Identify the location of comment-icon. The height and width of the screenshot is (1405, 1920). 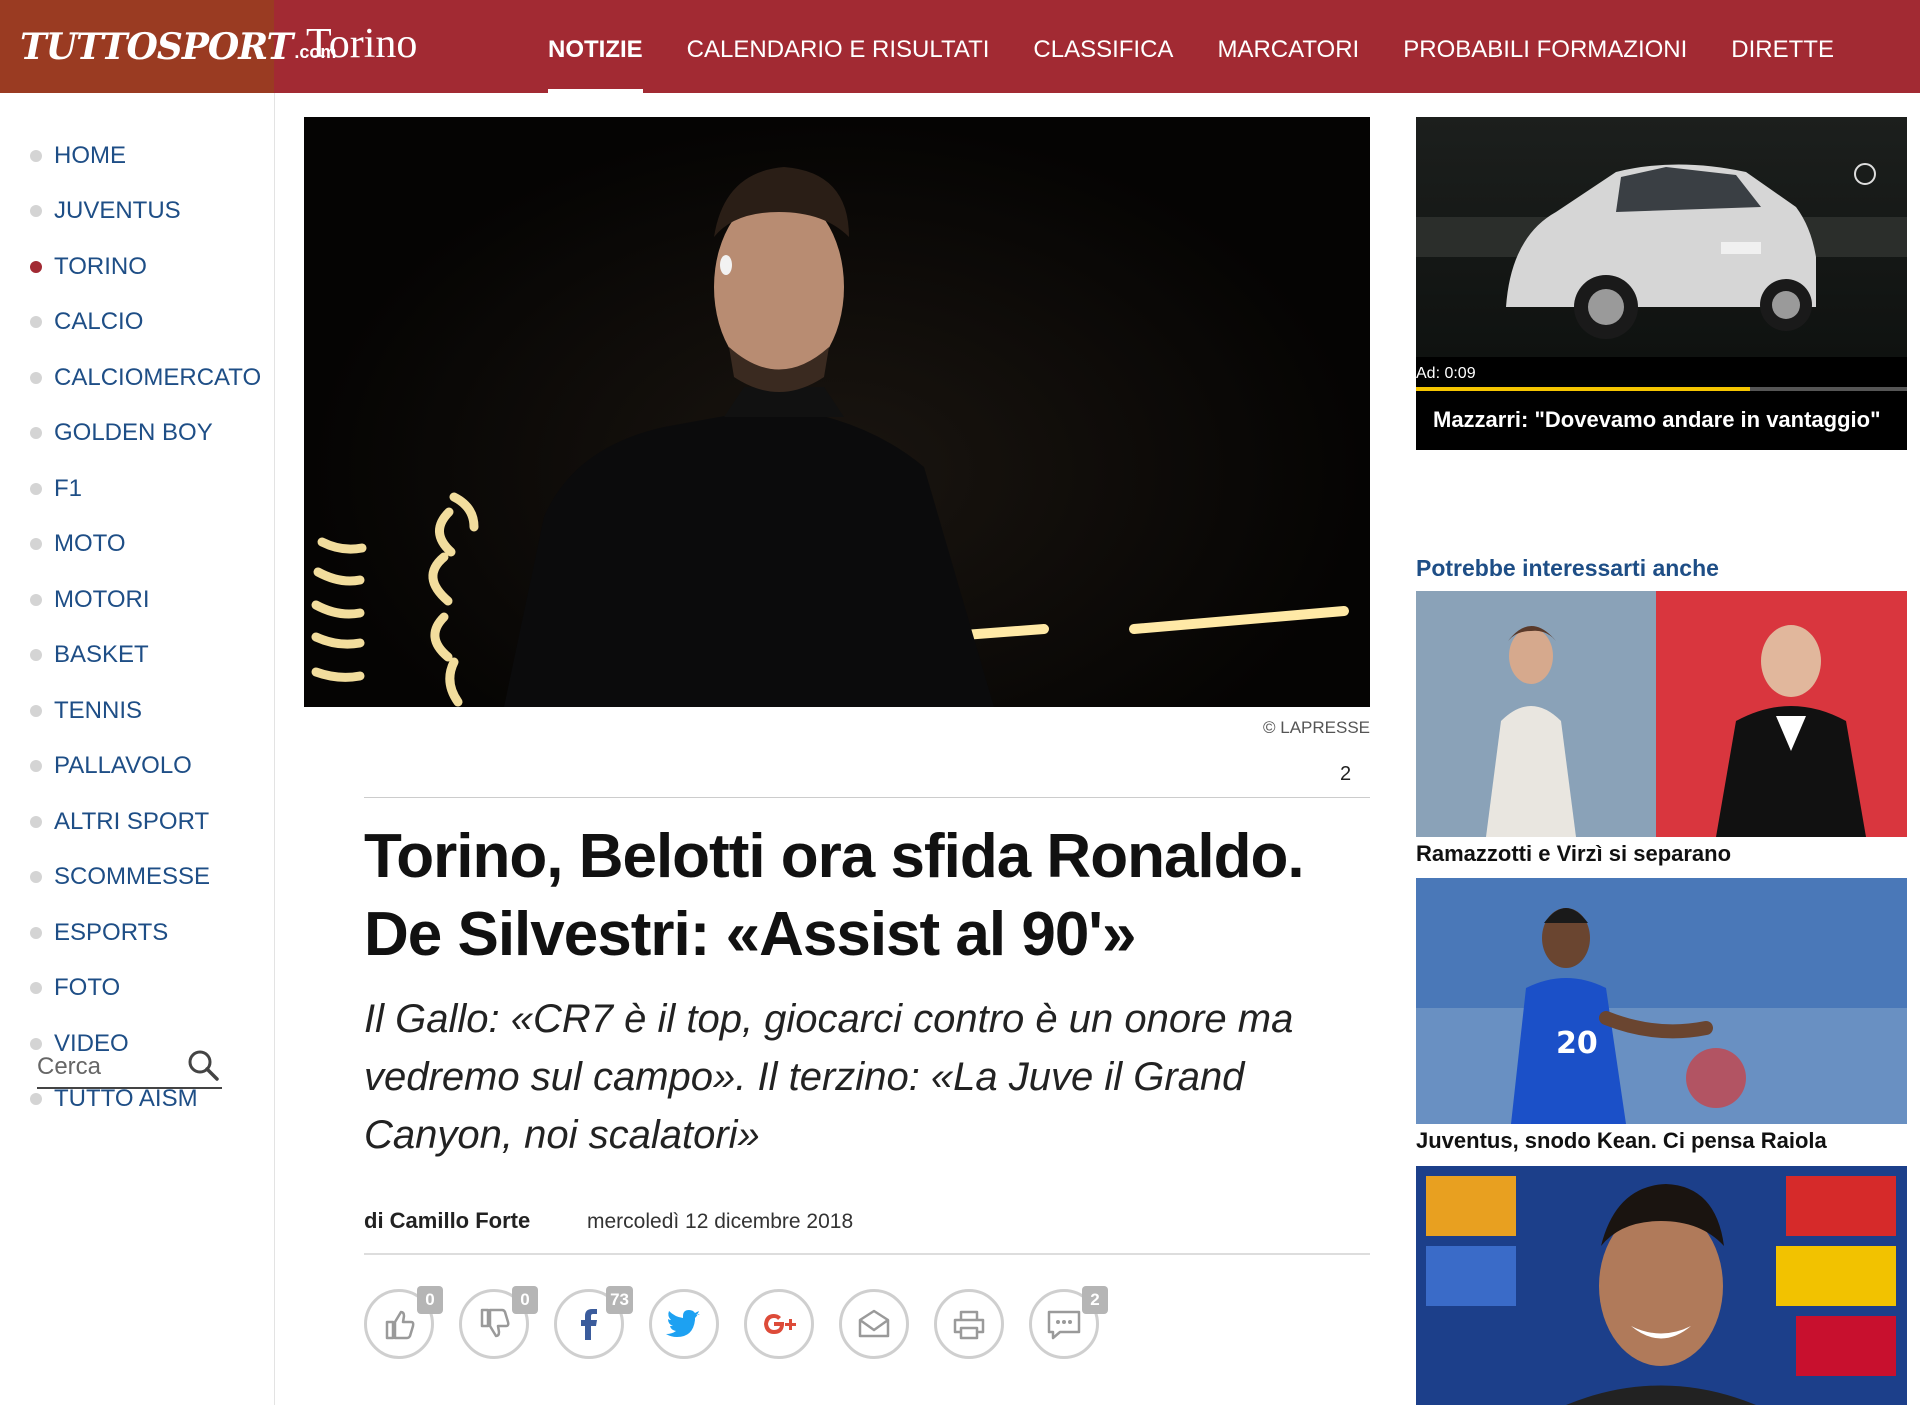
(1064, 1325).